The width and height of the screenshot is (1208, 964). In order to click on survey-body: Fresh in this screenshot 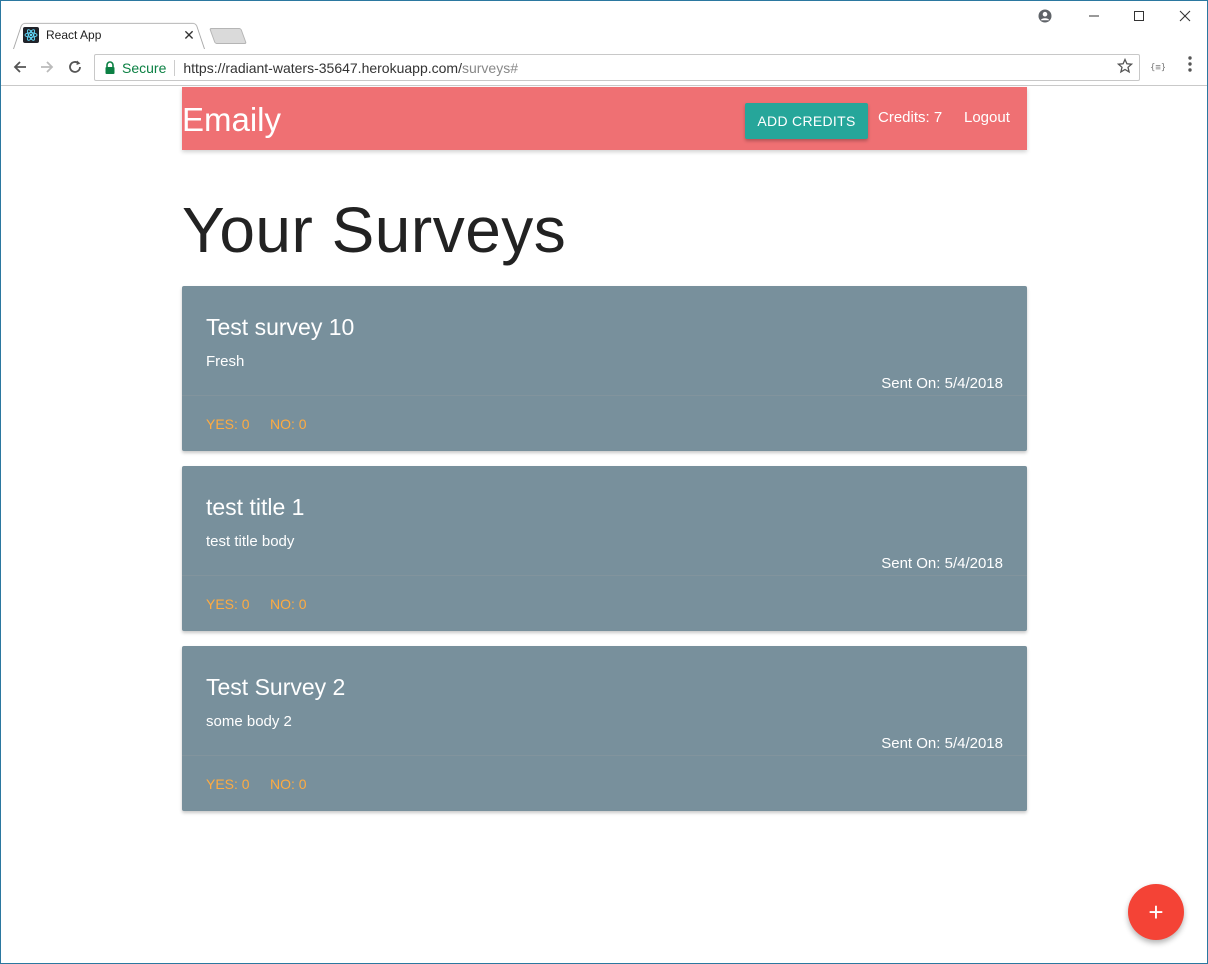, I will do `click(225, 361)`.